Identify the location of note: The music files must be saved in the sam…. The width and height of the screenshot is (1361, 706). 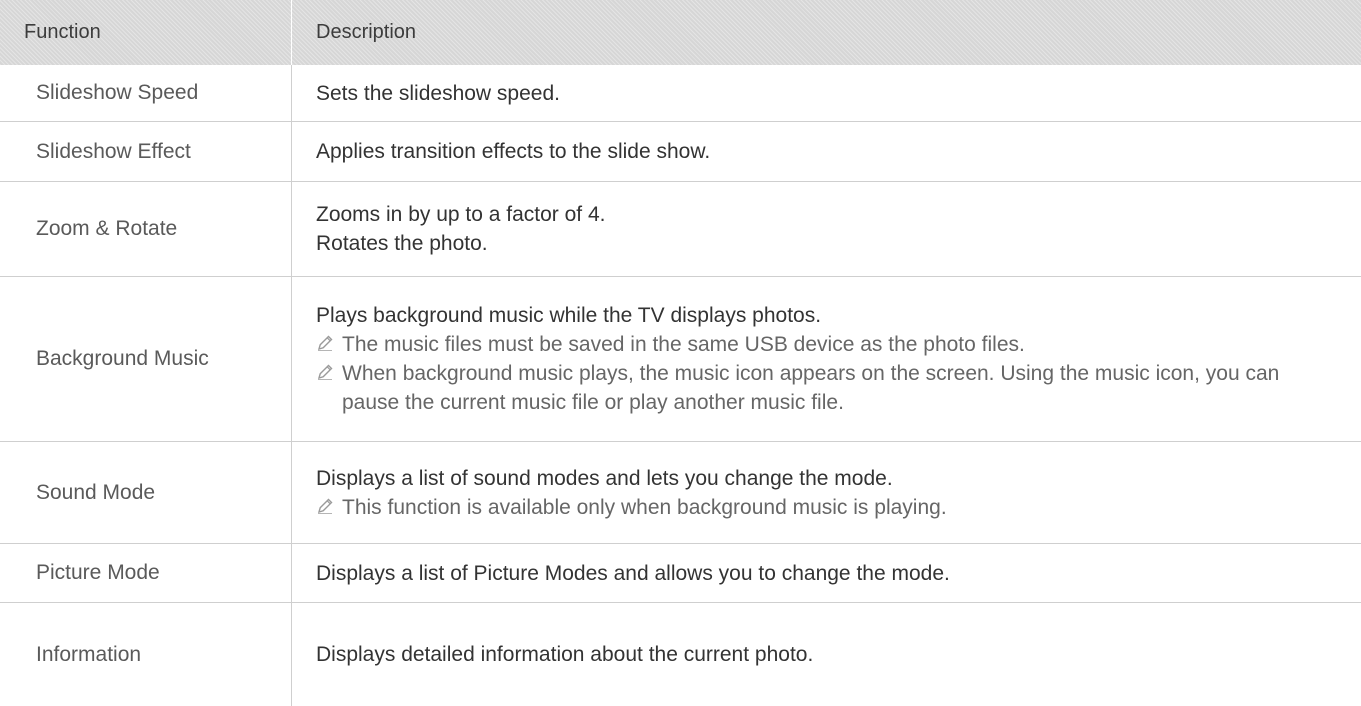
(670, 344).